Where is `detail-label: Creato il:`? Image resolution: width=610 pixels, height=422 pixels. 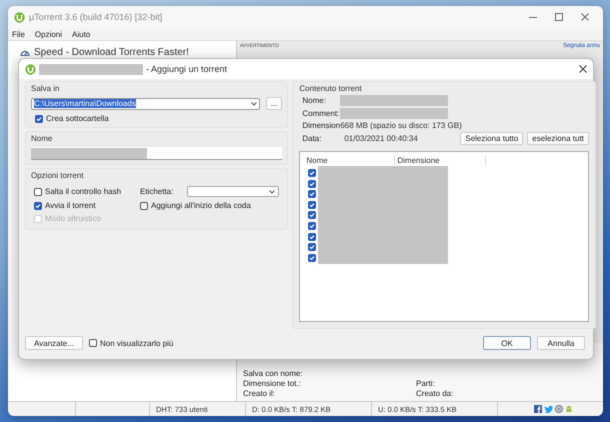
detail-label: Creato il: is located at coordinates (259, 394).